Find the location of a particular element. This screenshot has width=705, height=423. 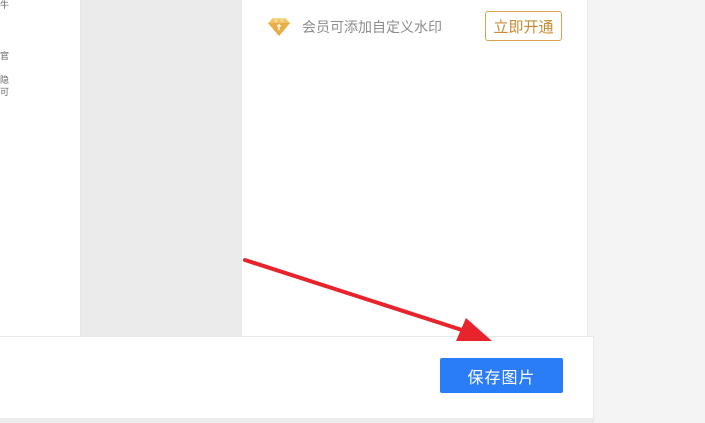

left-text-fragment: 官 is located at coordinates (5, 57).